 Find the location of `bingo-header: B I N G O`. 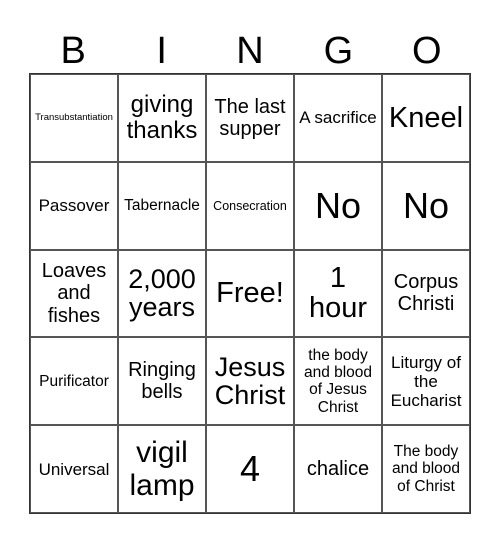

bingo-header: B I N G O is located at coordinates (250, 51).